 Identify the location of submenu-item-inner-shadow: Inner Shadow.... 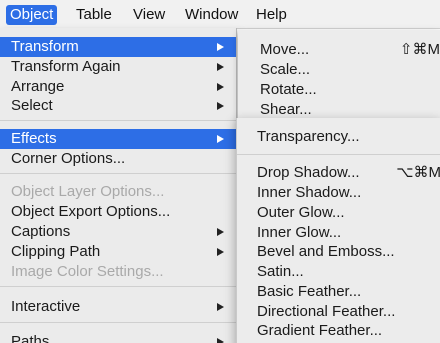
(309, 193).